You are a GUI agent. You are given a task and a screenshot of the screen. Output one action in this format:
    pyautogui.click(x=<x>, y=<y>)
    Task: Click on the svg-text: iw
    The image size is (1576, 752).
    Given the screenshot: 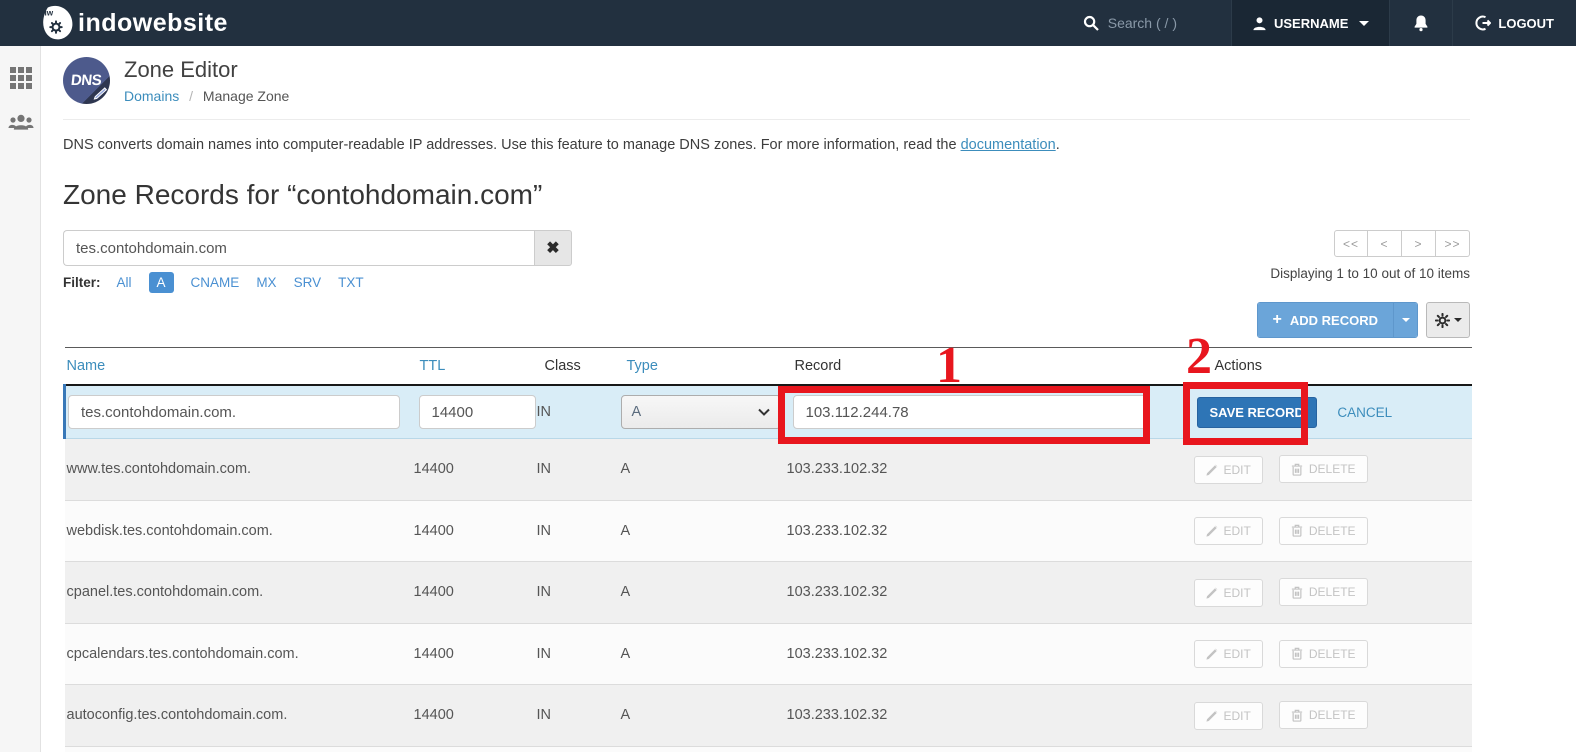 What is the action you would take?
    pyautogui.click(x=49, y=13)
    